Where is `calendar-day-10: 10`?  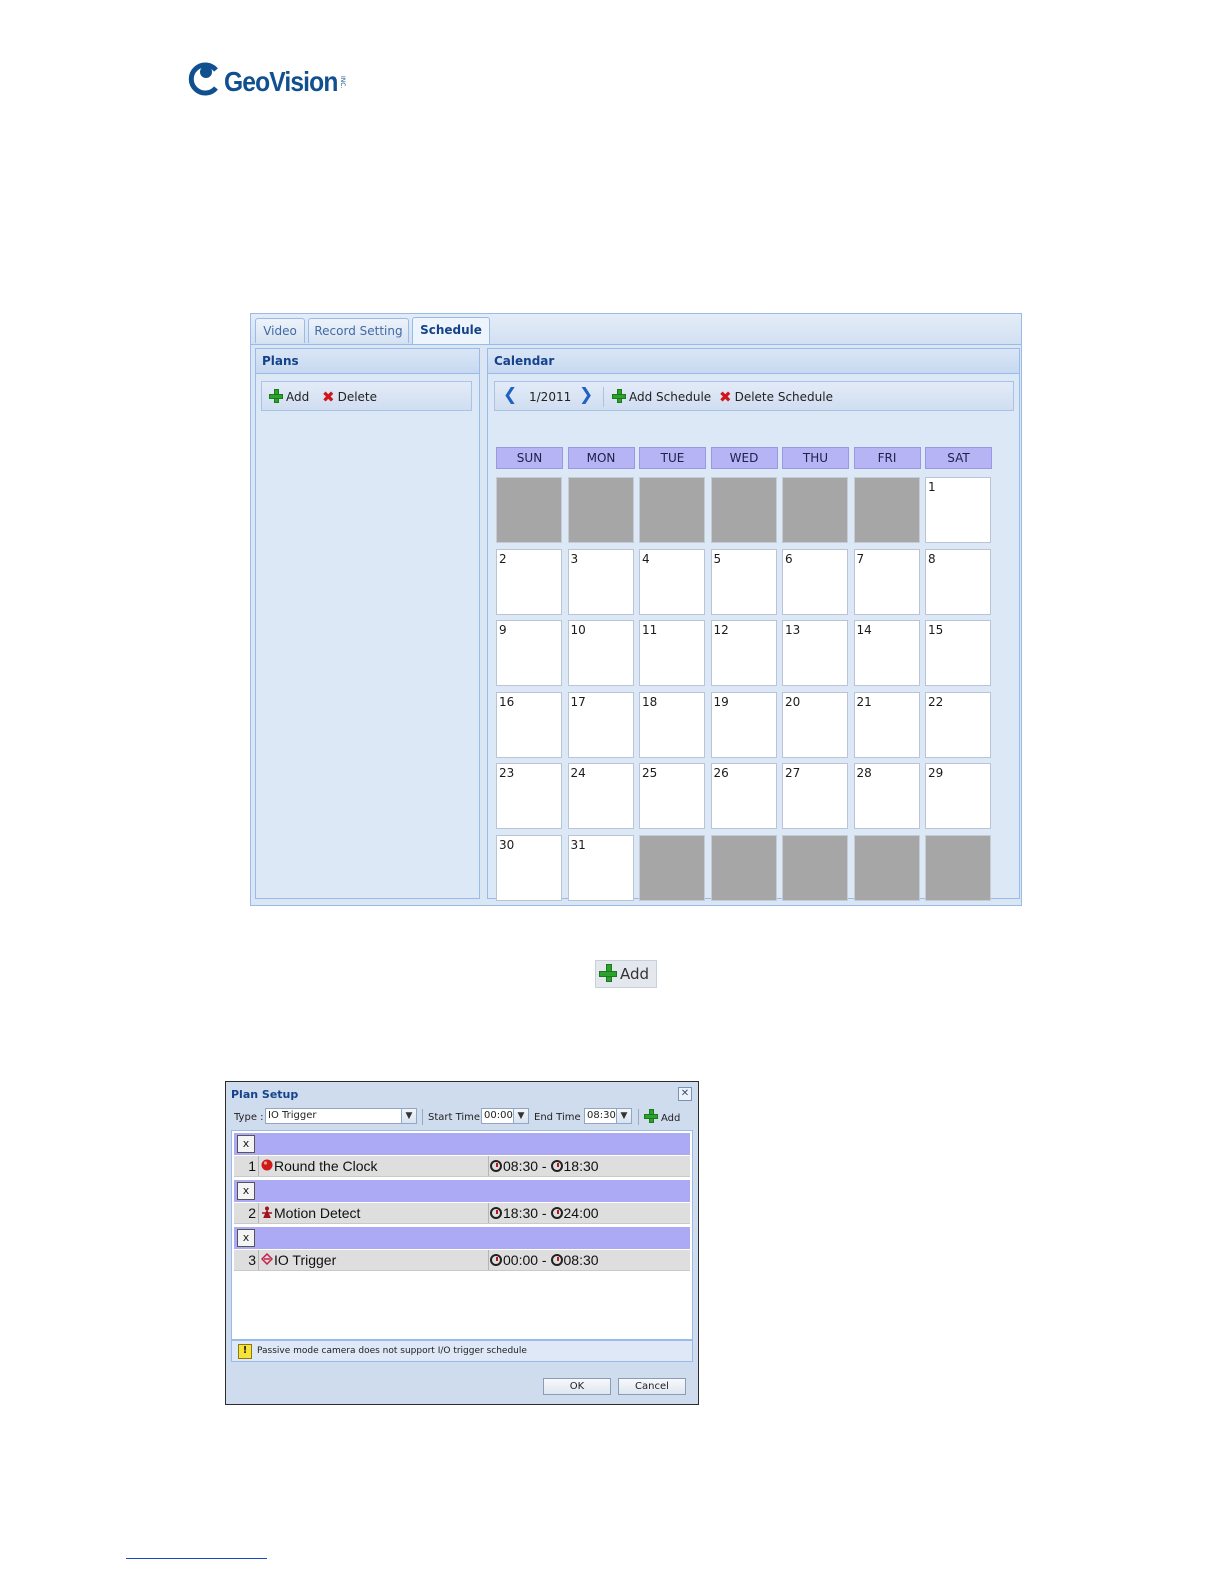
calendar-day-10: 10 is located at coordinates (600, 653).